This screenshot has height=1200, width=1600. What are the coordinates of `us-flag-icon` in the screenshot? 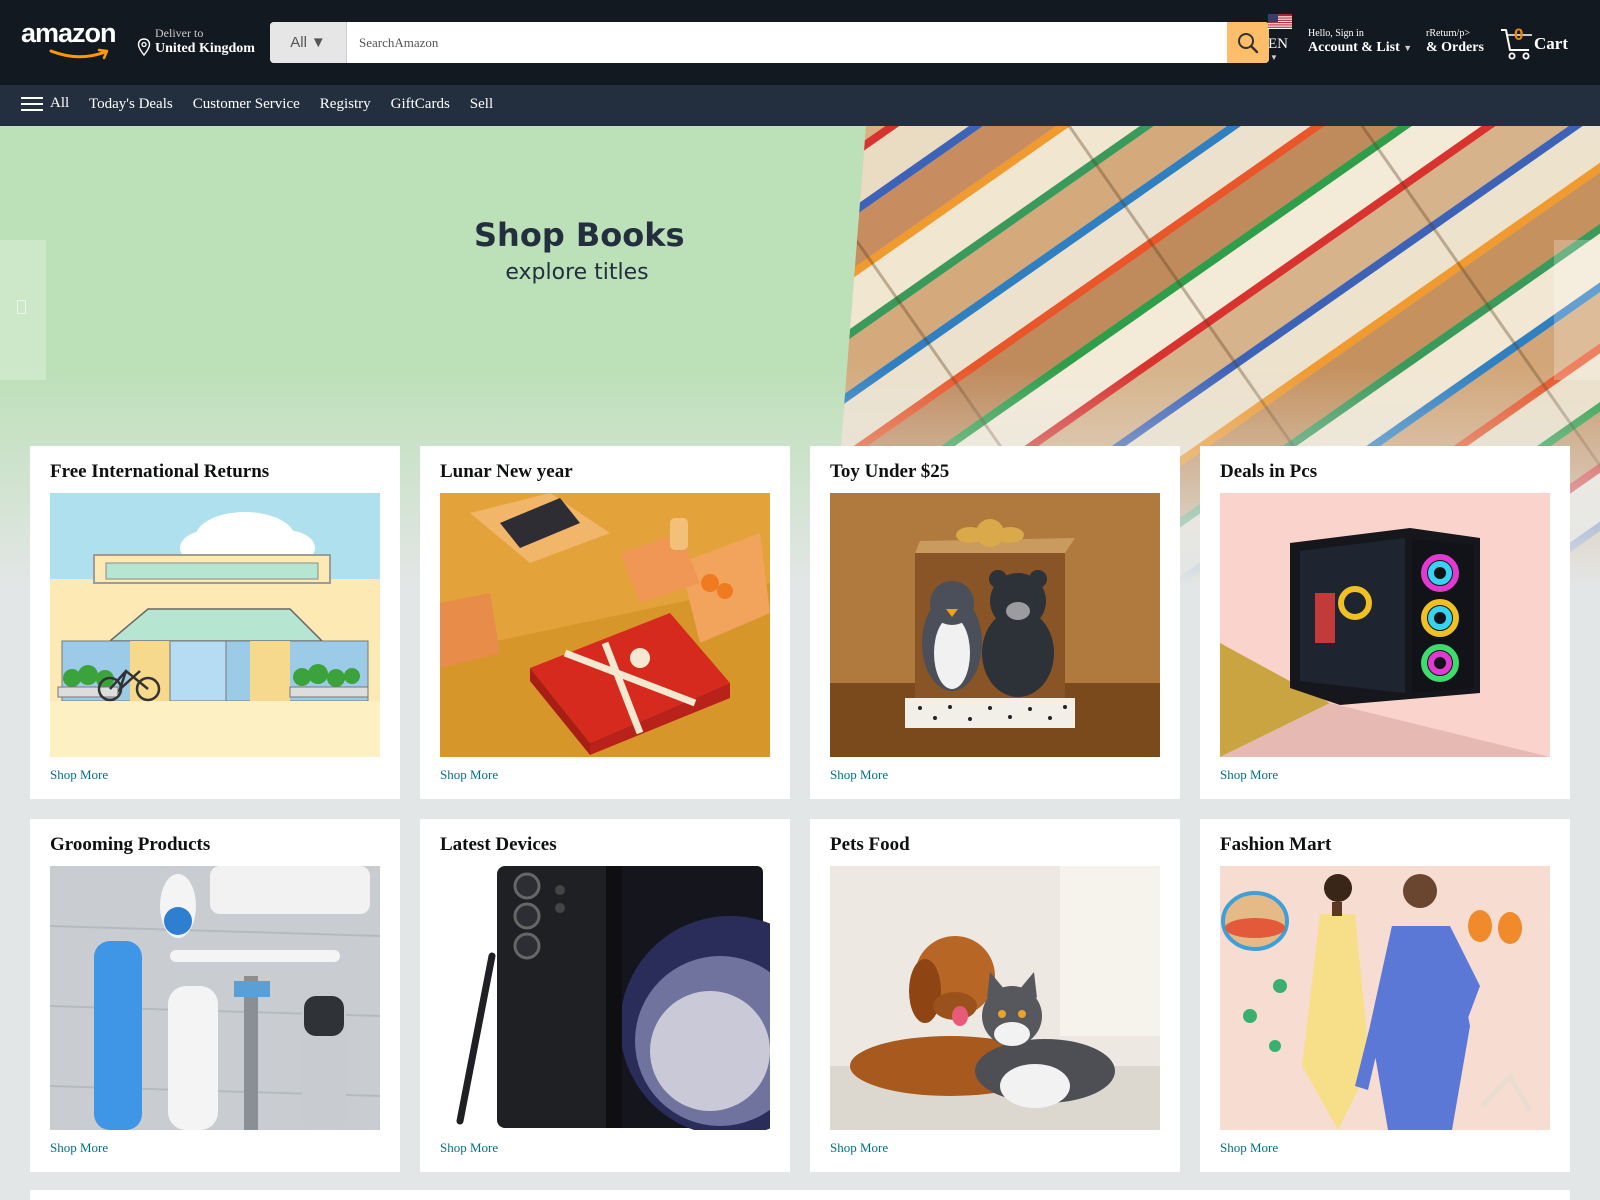 It's located at (1280, 21).